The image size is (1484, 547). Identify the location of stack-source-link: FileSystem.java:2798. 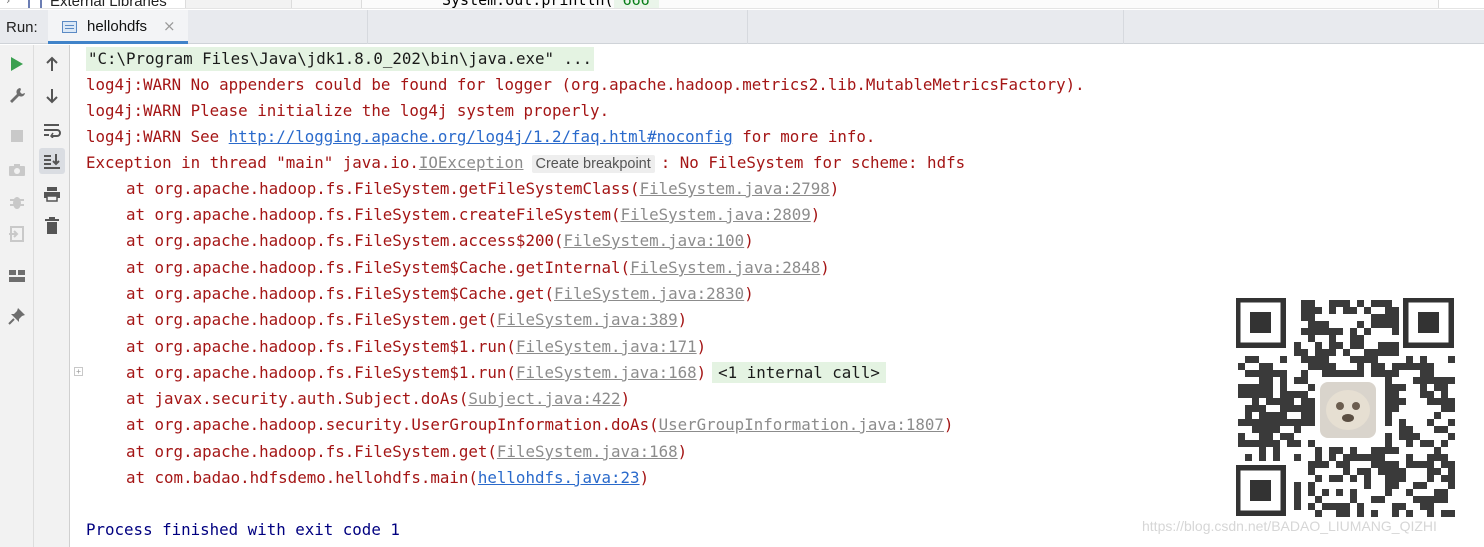
(735, 188).